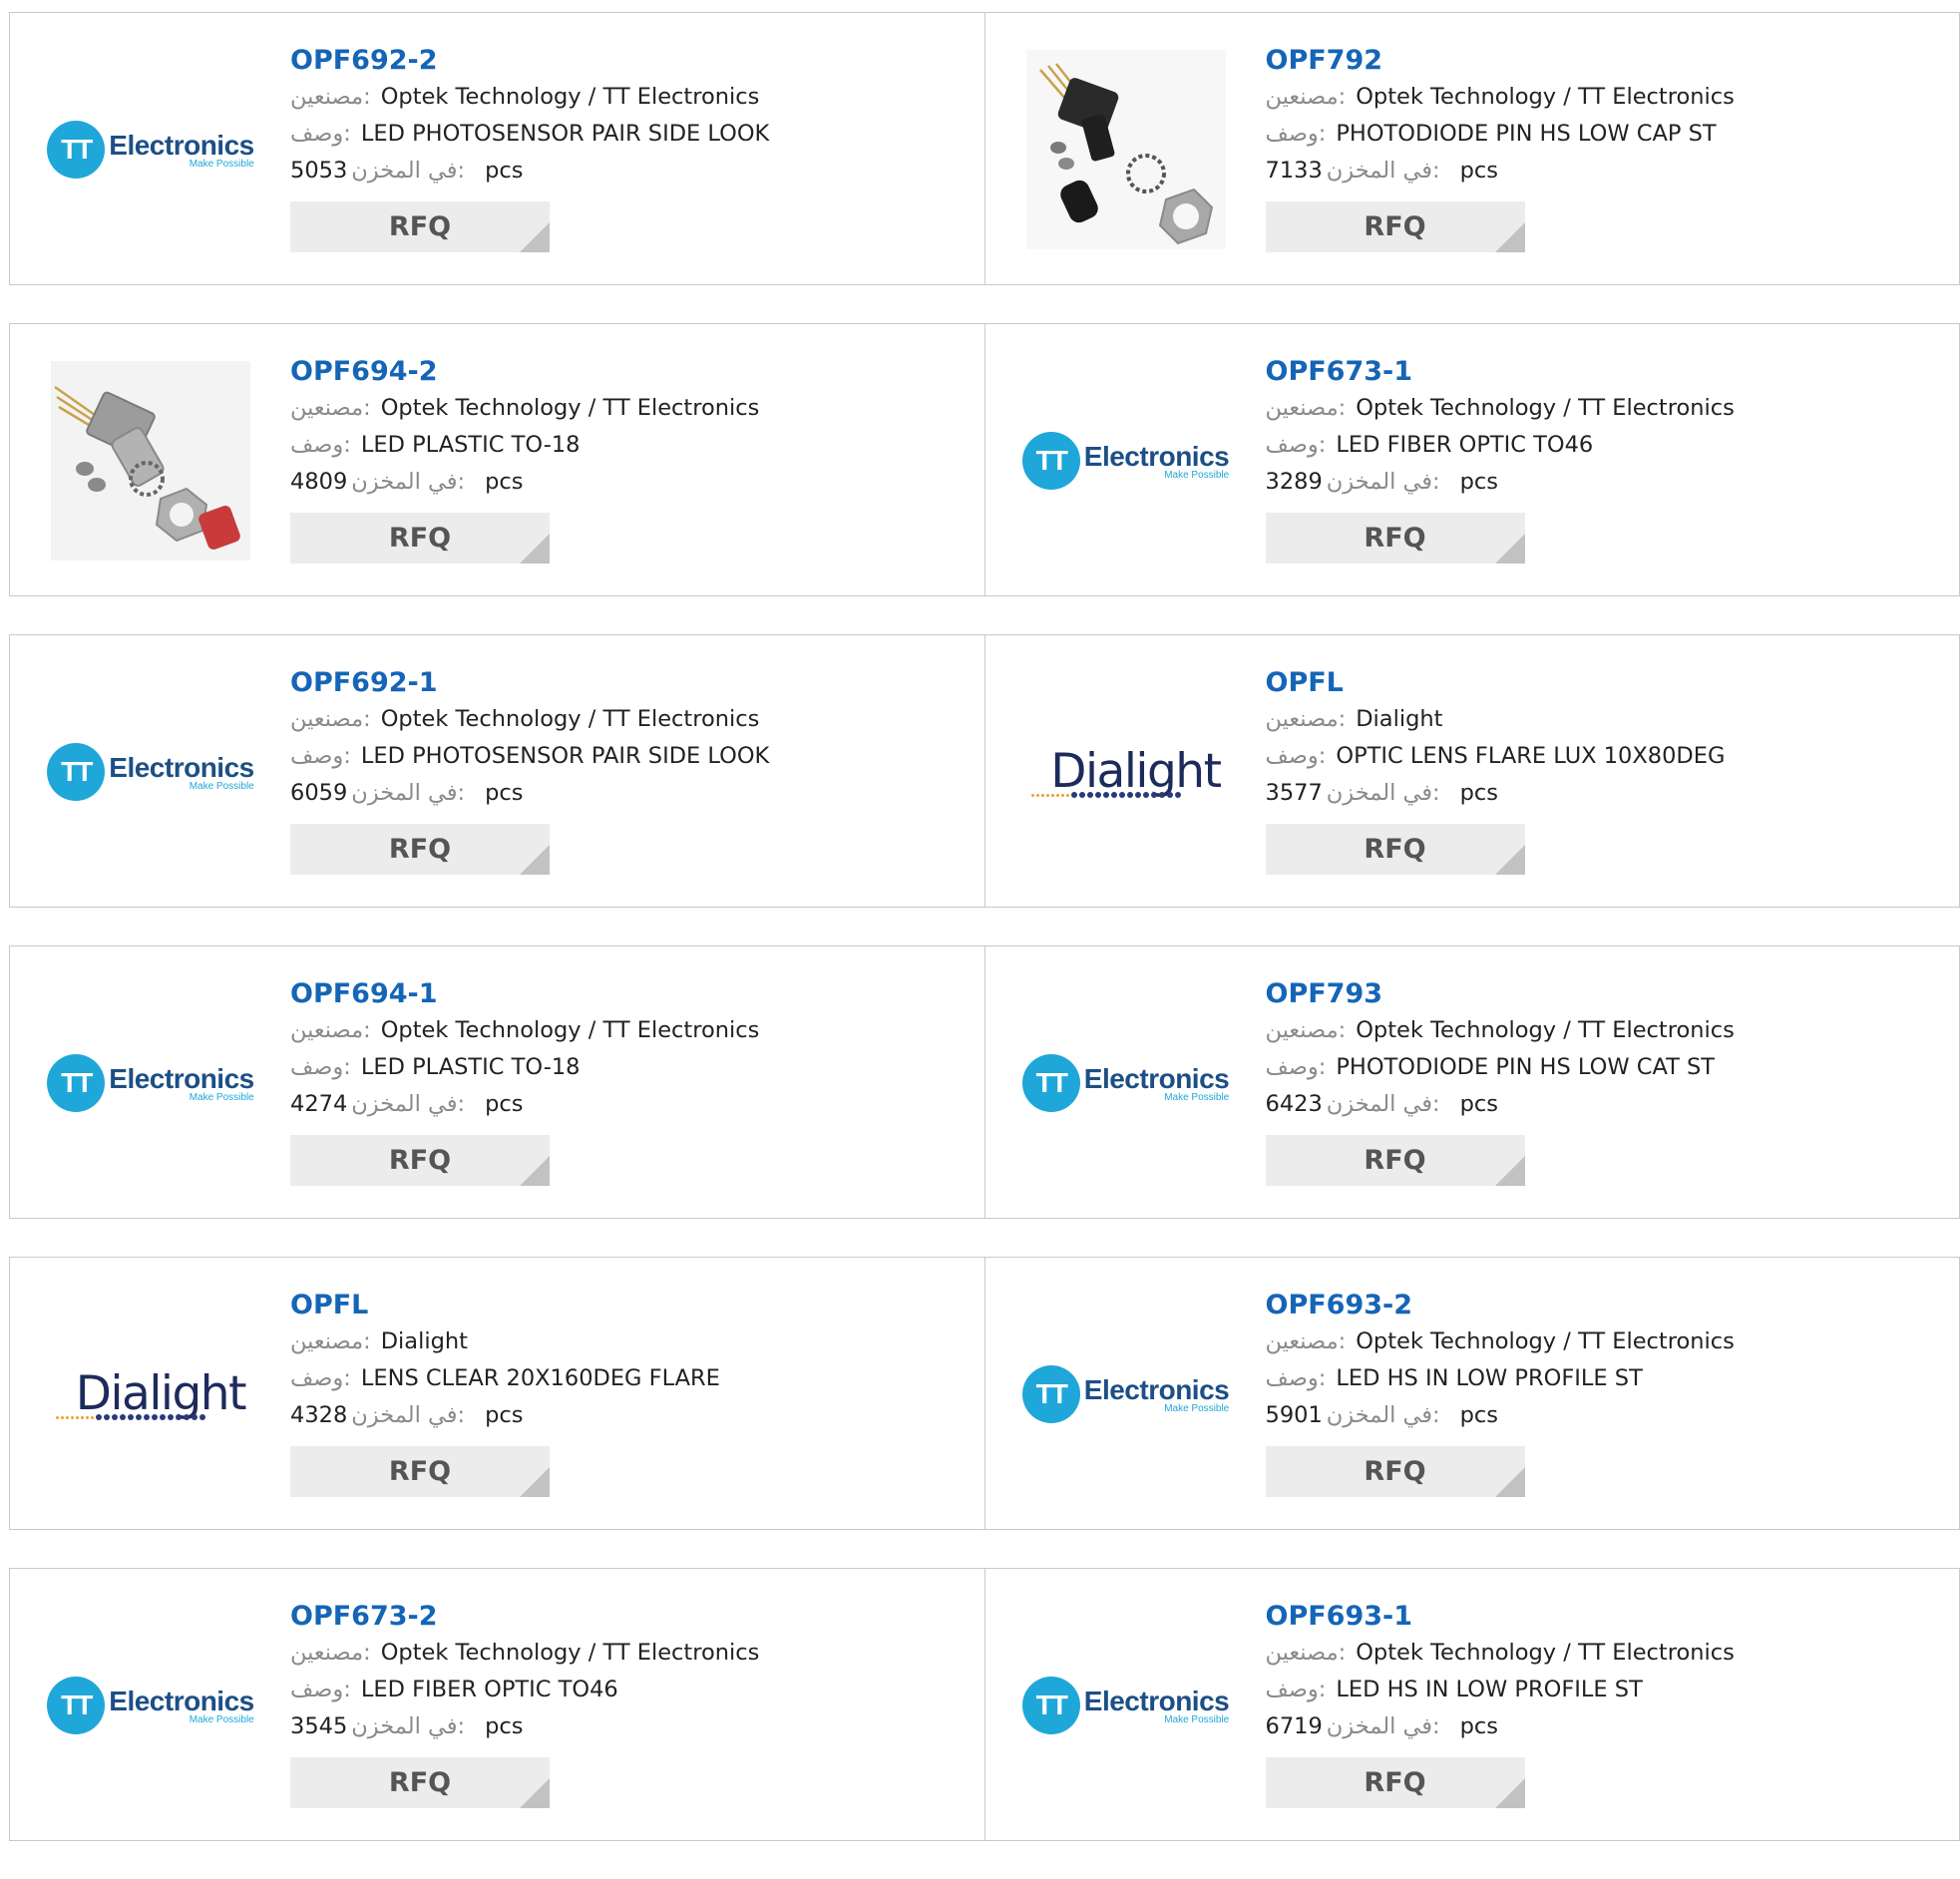 The height and width of the screenshot is (1879, 1960). I want to click on description-row: وصف:OPTIC LENS FLARE LUX 10X80DEG, so click(1496, 756).